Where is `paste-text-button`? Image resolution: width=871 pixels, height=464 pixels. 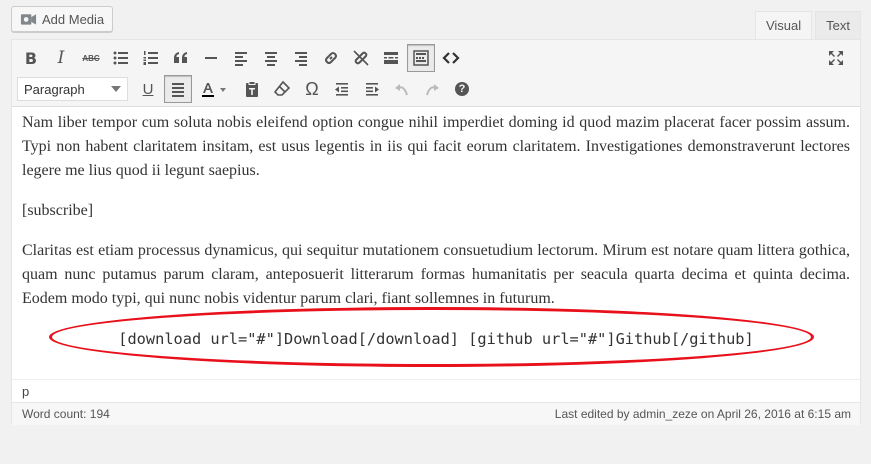
paste-text-button is located at coordinates (252, 89).